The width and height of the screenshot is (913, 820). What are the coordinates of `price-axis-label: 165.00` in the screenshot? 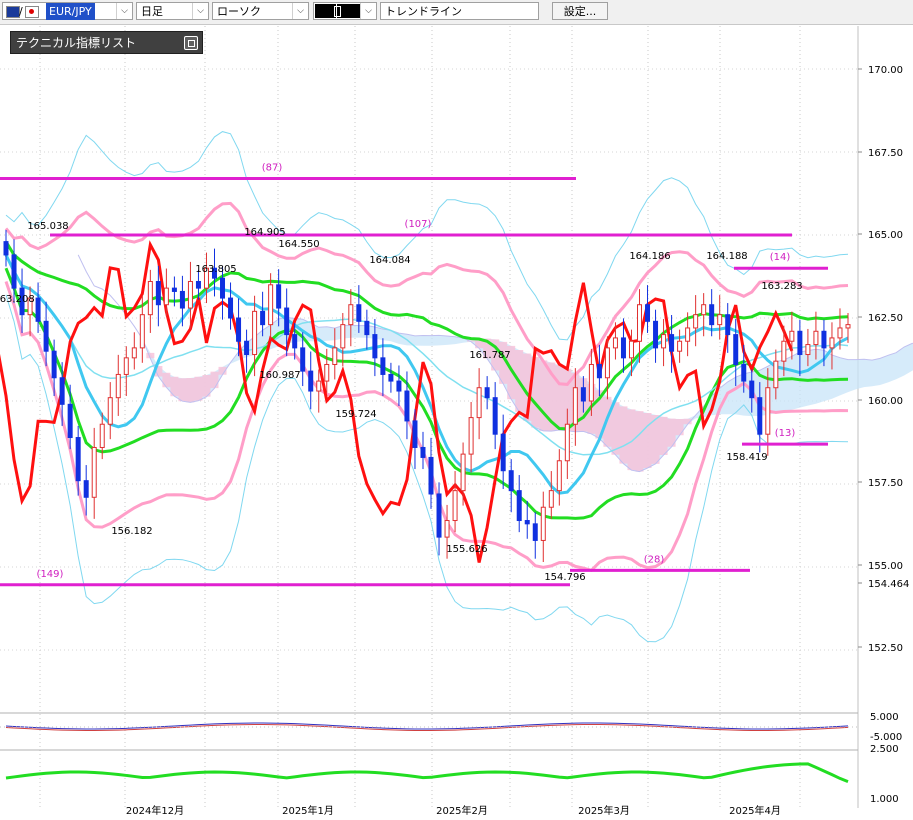 It's located at (885, 235).